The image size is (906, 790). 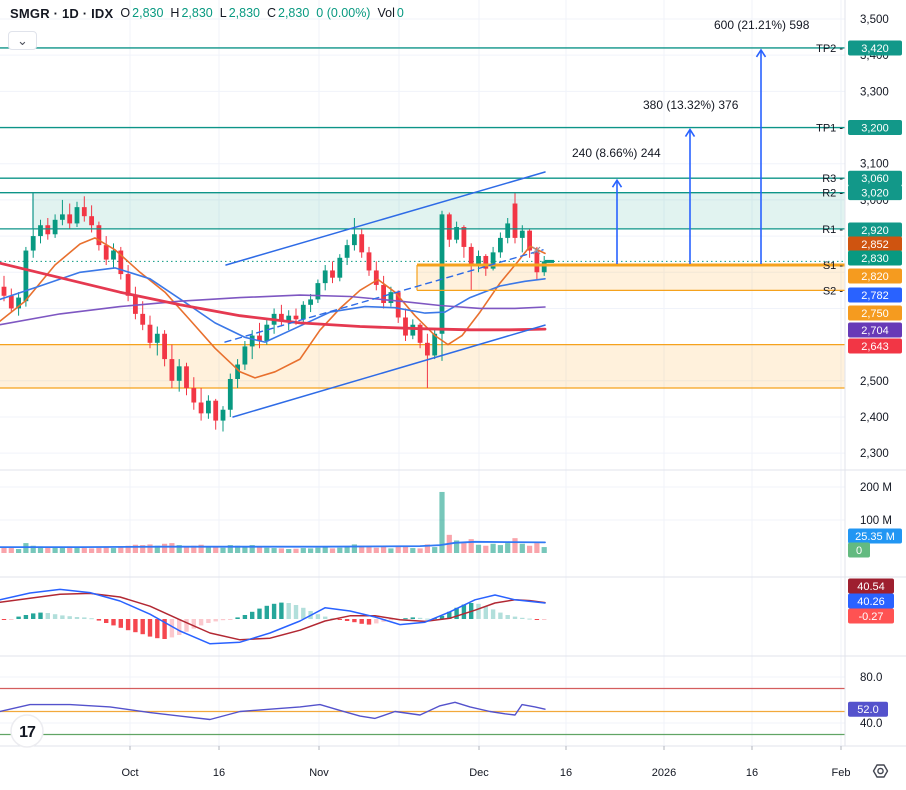 What do you see at coordinates (761, 25) in the screenshot?
I see `target-label-600: 600 (21.21%) 598` at bounding box center [761, 25].